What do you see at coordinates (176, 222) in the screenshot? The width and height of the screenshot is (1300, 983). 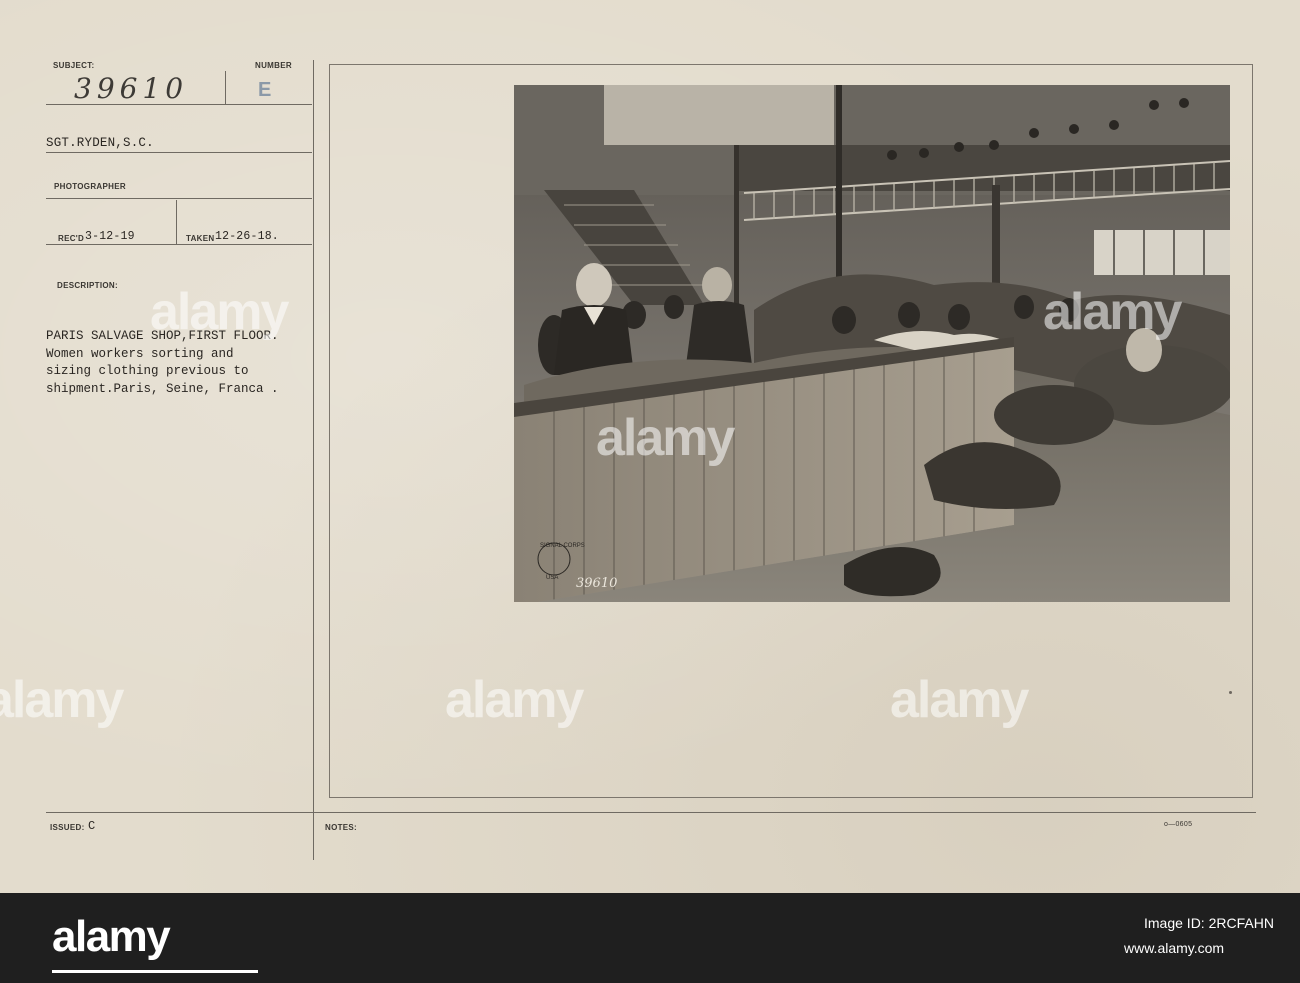 I see `dates-divider` at bounding box center [176, 222].